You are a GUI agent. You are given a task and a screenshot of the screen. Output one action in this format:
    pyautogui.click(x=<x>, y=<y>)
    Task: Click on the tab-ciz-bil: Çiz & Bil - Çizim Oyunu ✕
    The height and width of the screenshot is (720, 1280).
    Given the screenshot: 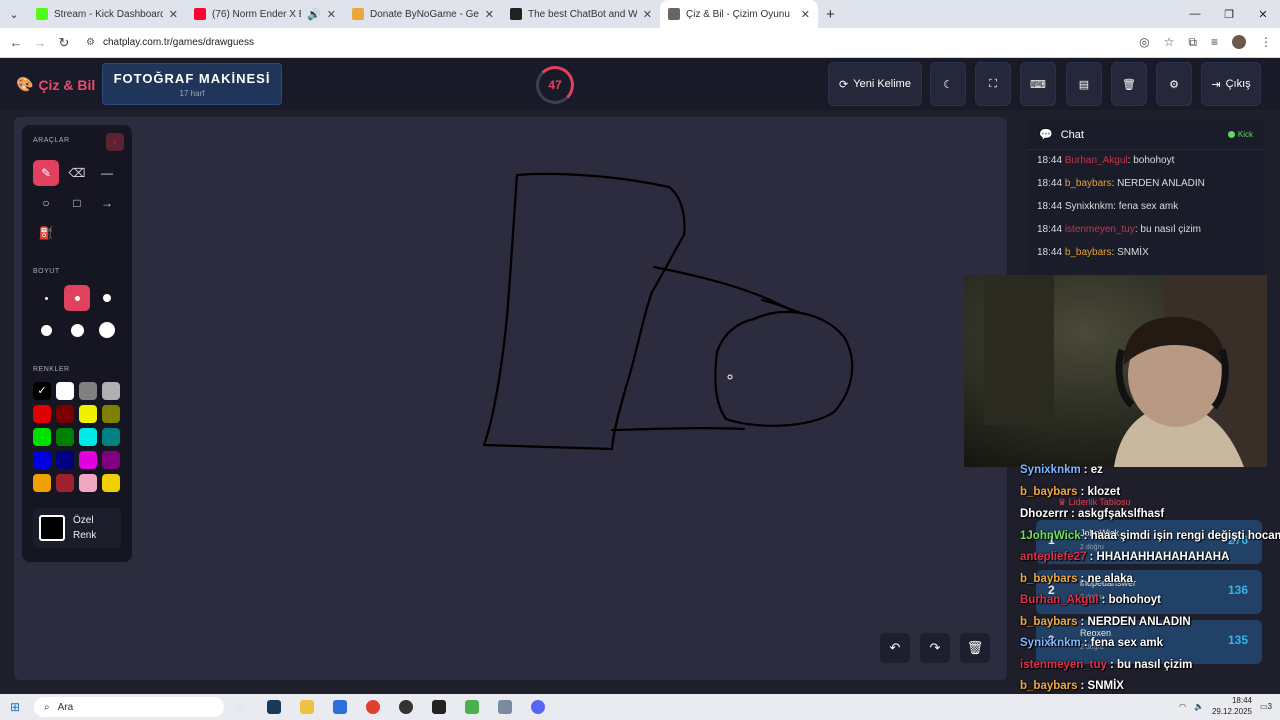 What is the action you would take?
    pyautogui.click(x=739, y=14)
    